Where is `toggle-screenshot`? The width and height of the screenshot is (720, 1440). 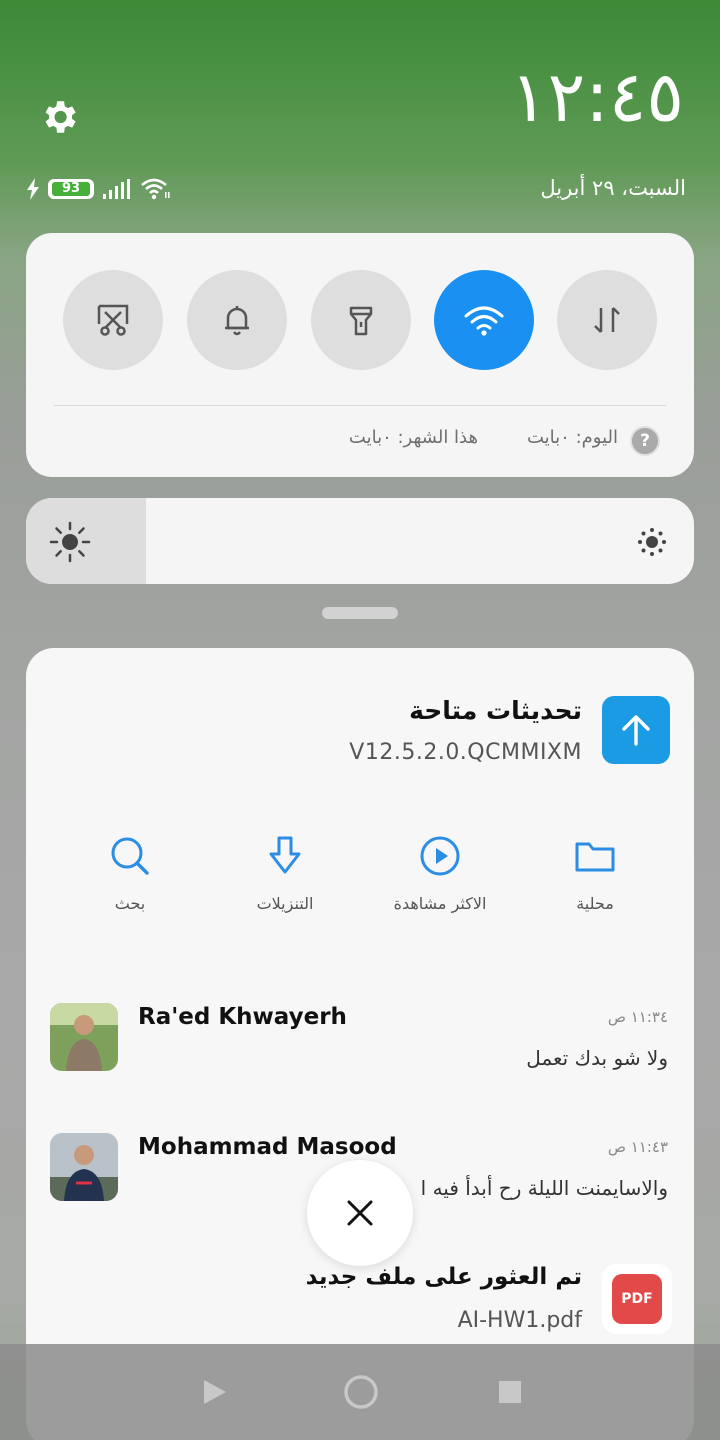
toggle-screenshot is located at coordinates (113, 320).